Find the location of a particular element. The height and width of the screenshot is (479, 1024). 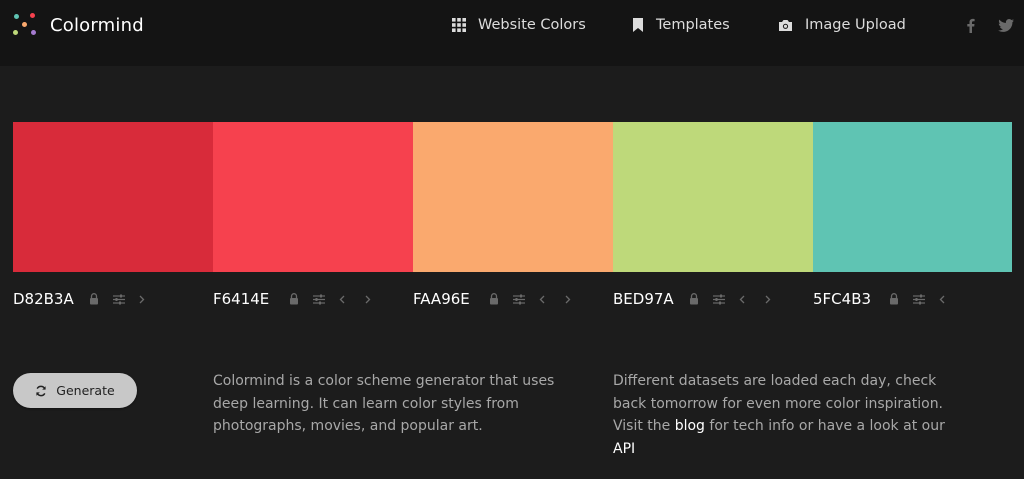

palette-controls: D82B3A F6414E FAA96E BED97A 5FC4B3 is located at coordinates (512, 299).